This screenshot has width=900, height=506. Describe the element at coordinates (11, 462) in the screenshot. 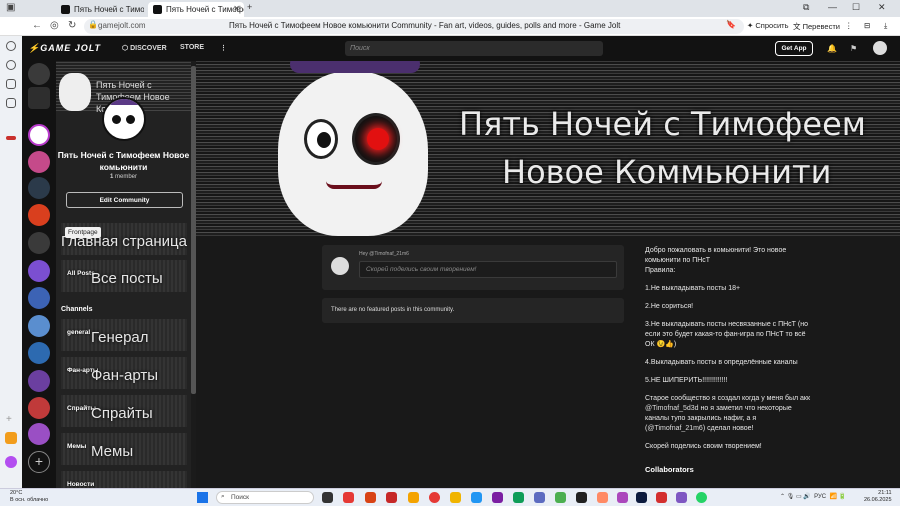

I see `assistant-icon` at that location.